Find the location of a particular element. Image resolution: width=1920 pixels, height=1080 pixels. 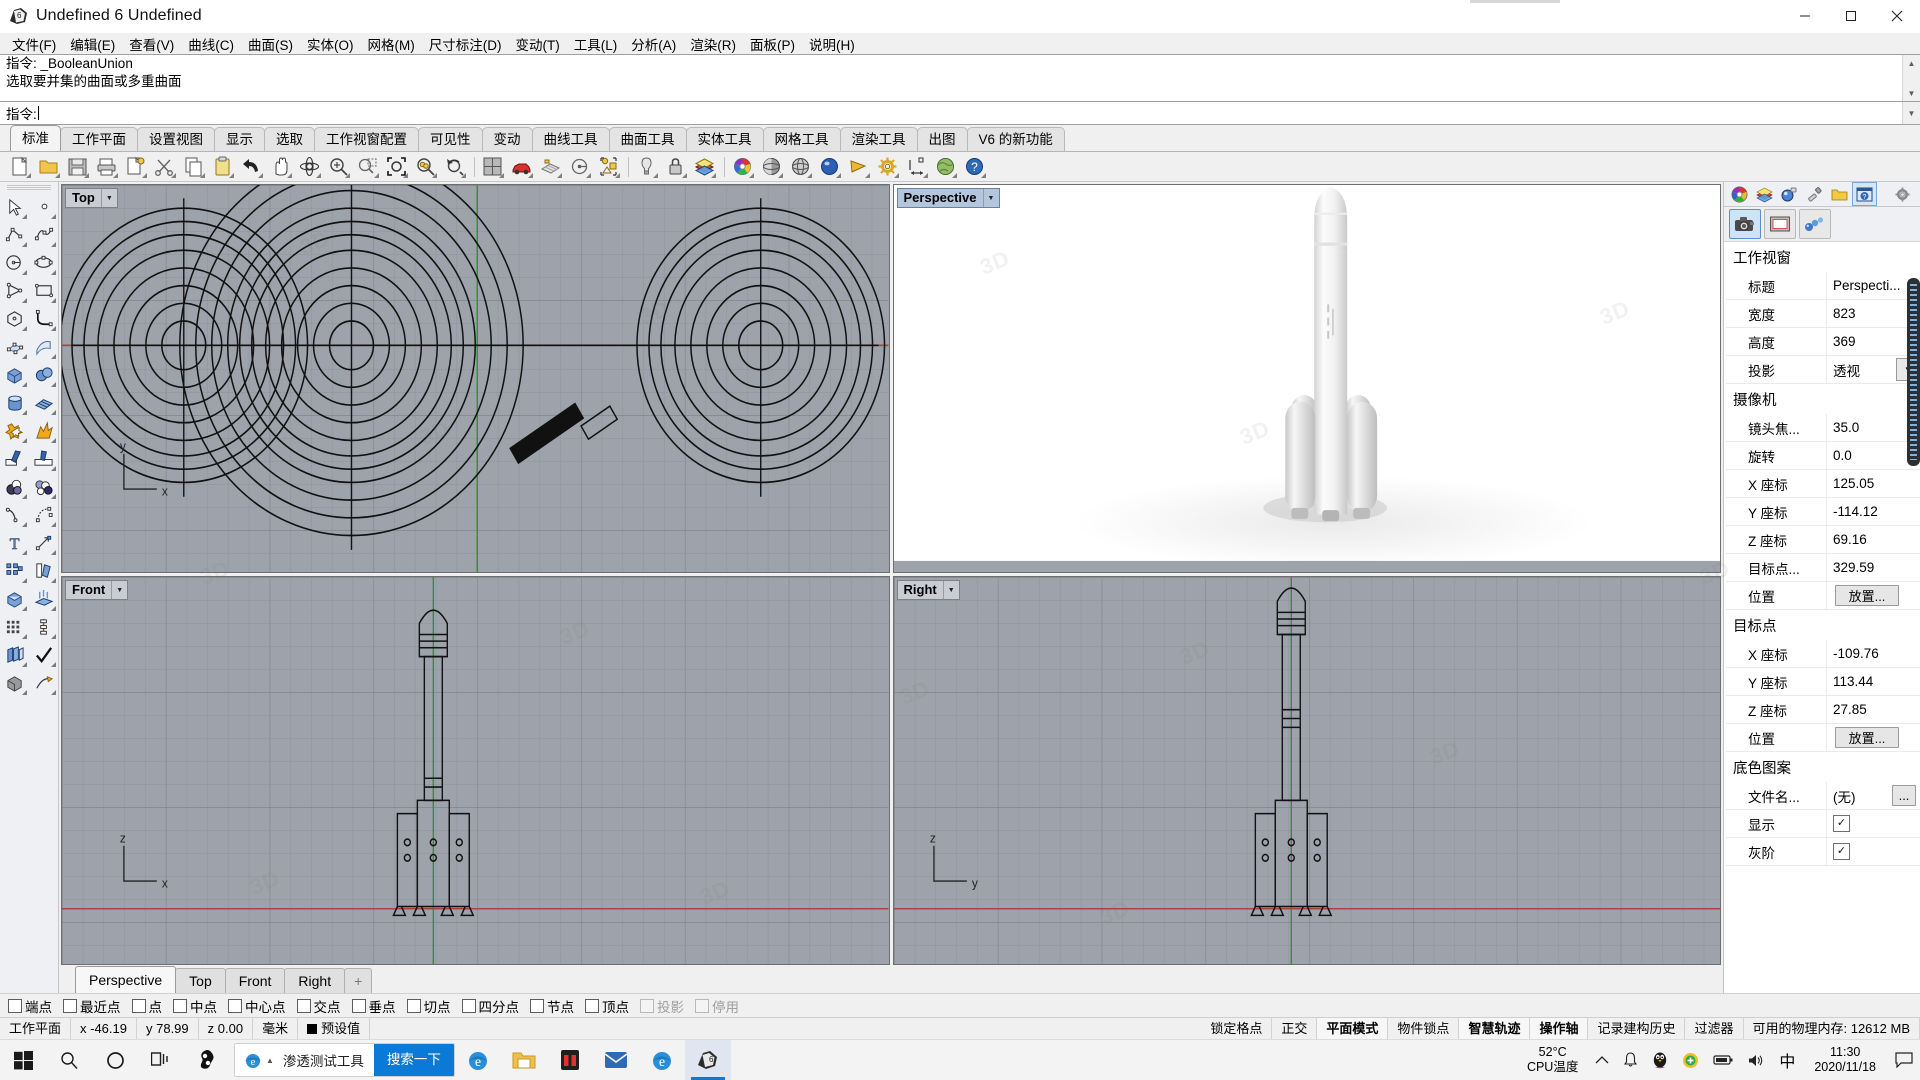

menu-edit: 编辑(E) is located at coordinates (92, 44).